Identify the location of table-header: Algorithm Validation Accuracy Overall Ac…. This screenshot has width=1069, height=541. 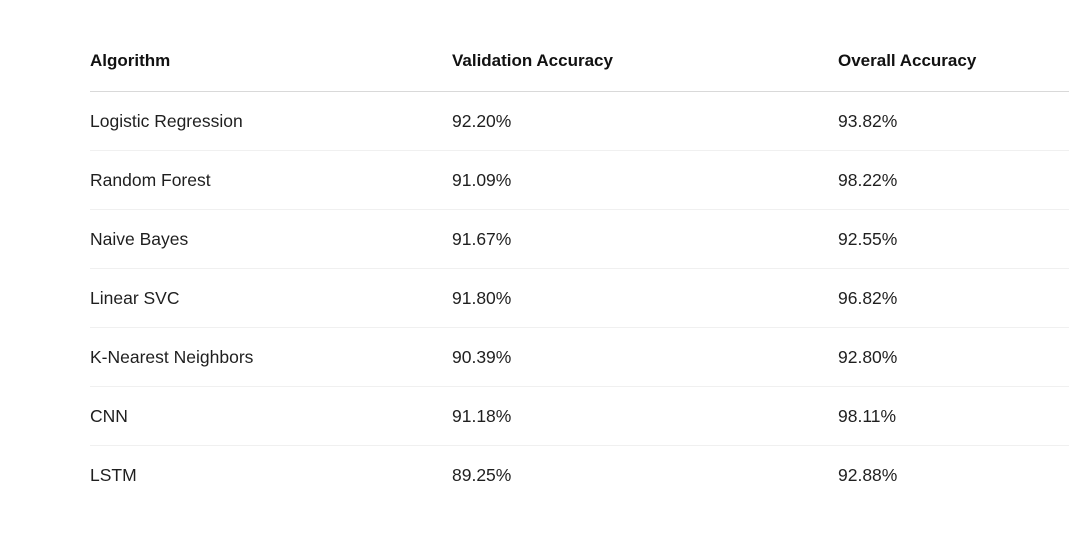
(579, 61).